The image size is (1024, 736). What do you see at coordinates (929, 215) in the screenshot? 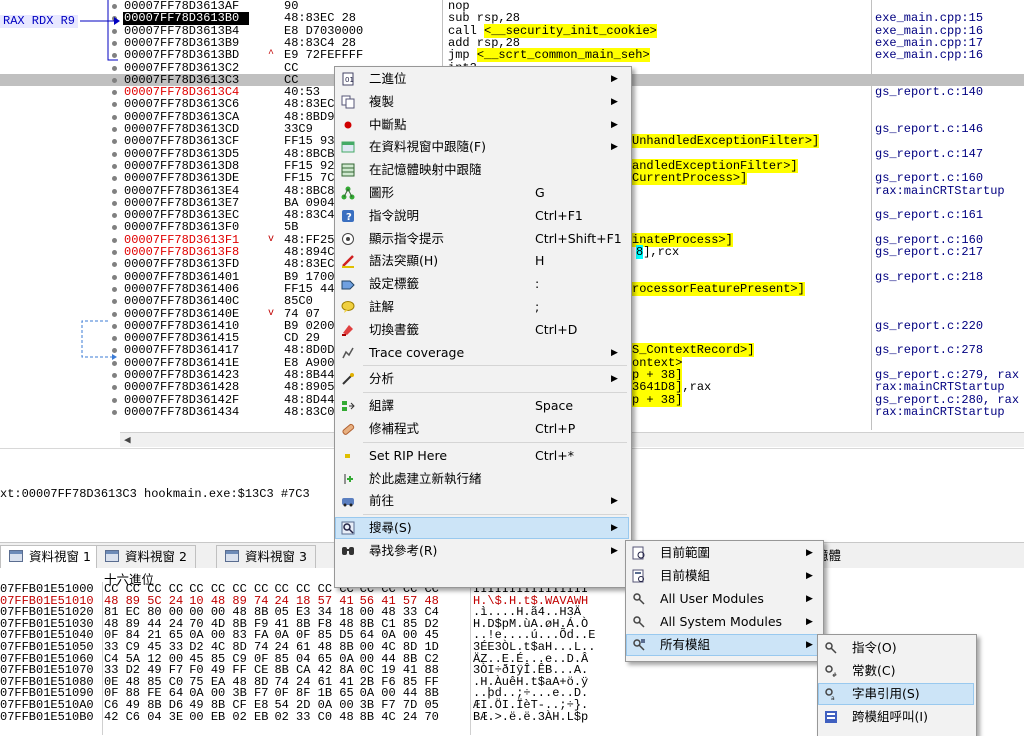
I see `instruction-comment: gs_report.c:161` at bounding box center [929, 215].